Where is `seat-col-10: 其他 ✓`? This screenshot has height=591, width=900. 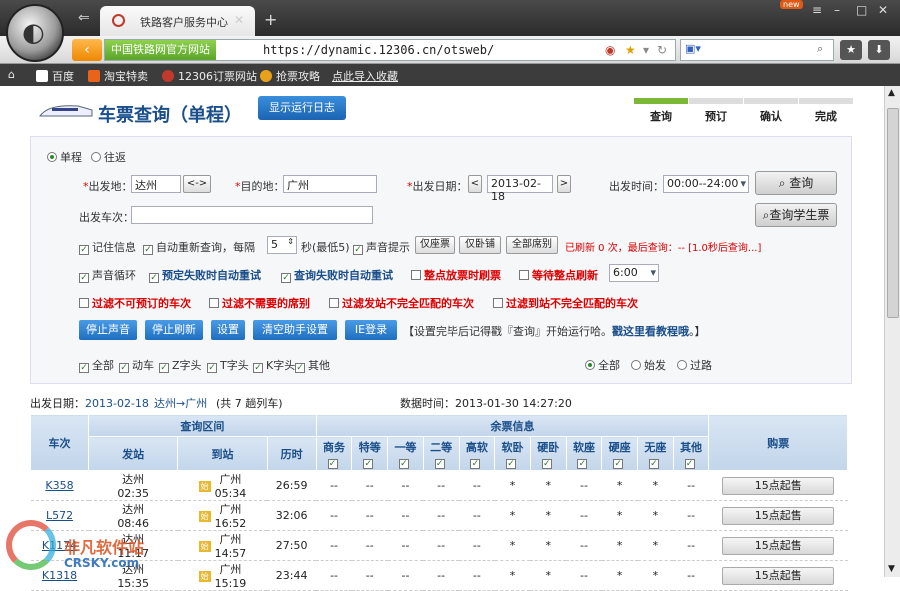
seat-col-10: 其他 ✓ is located at coordinates (691, 453).